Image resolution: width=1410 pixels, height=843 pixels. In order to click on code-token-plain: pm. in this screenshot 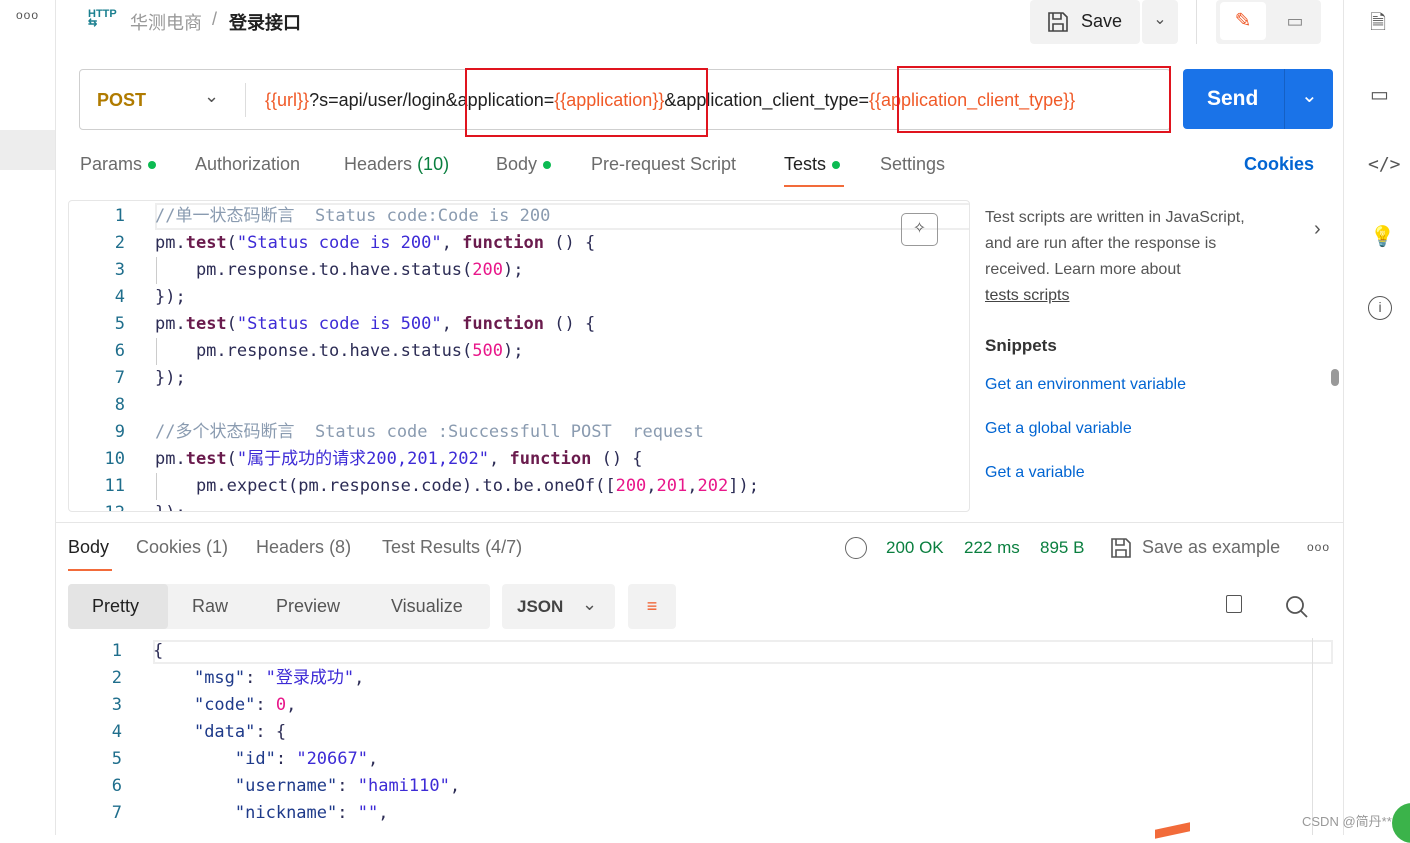, I will do `click(170, 459)`.